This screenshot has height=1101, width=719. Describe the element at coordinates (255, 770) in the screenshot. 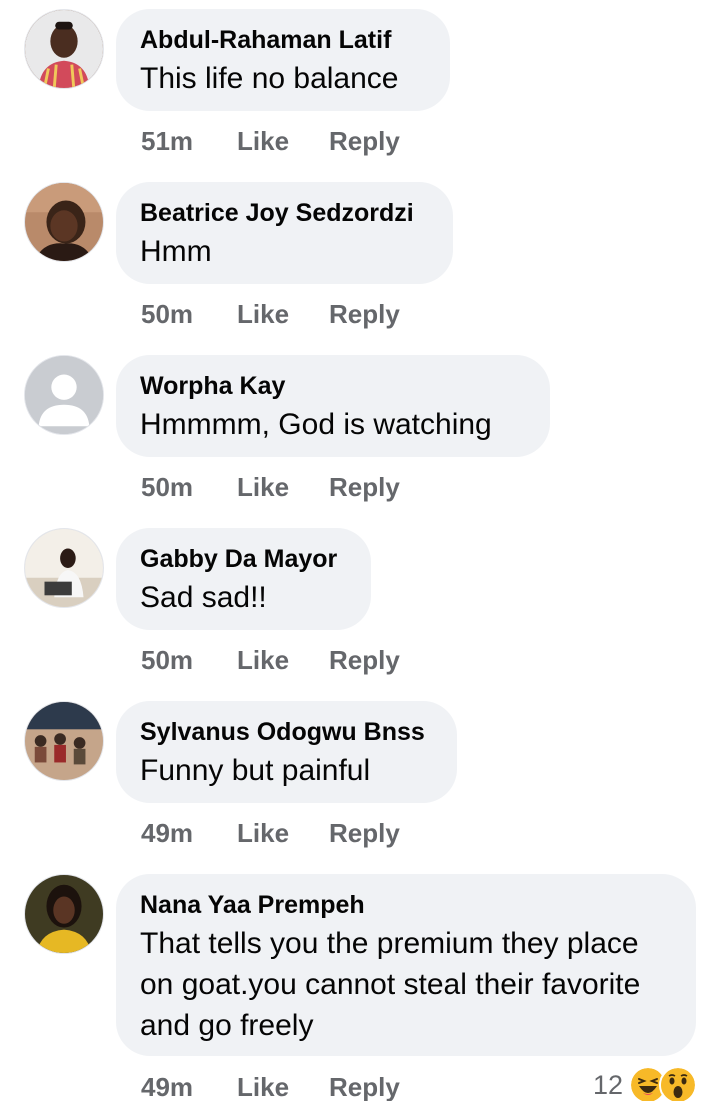

I see `comment-text: Funny but painful` at that location.